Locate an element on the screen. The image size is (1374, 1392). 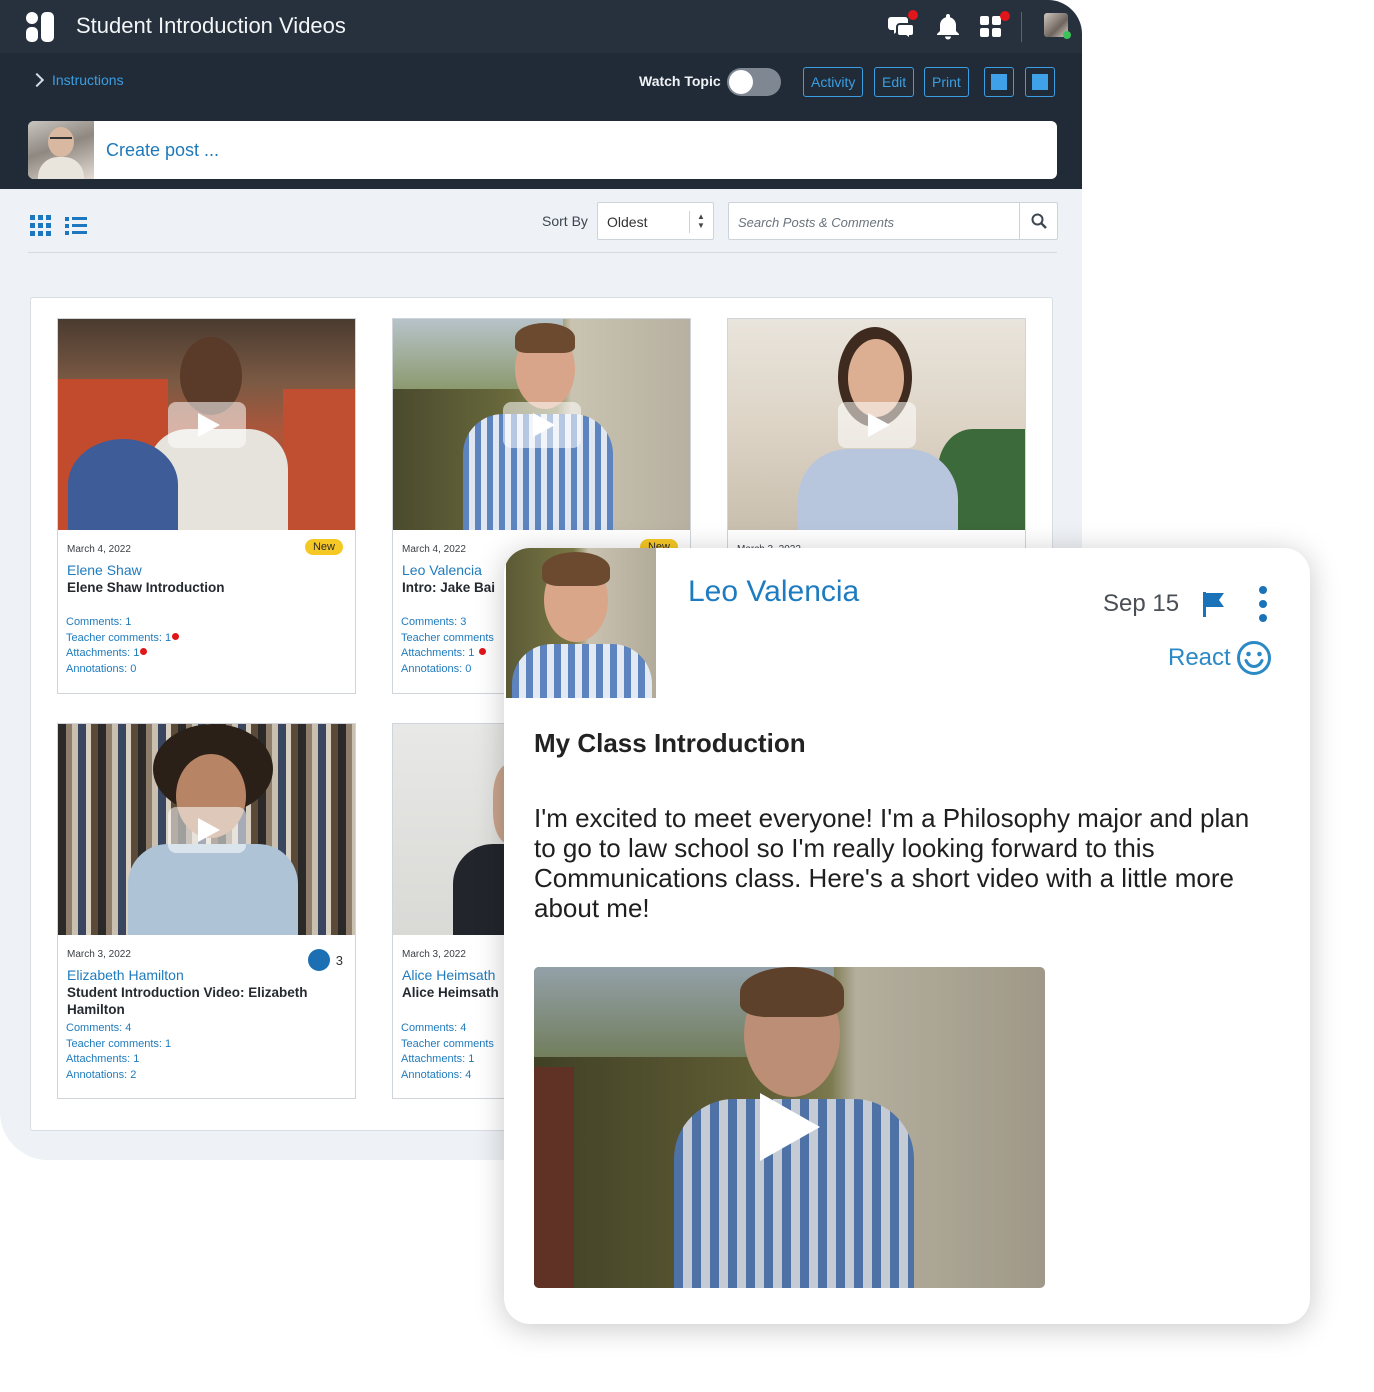
logo-icon is located at coordinates (40, 27).